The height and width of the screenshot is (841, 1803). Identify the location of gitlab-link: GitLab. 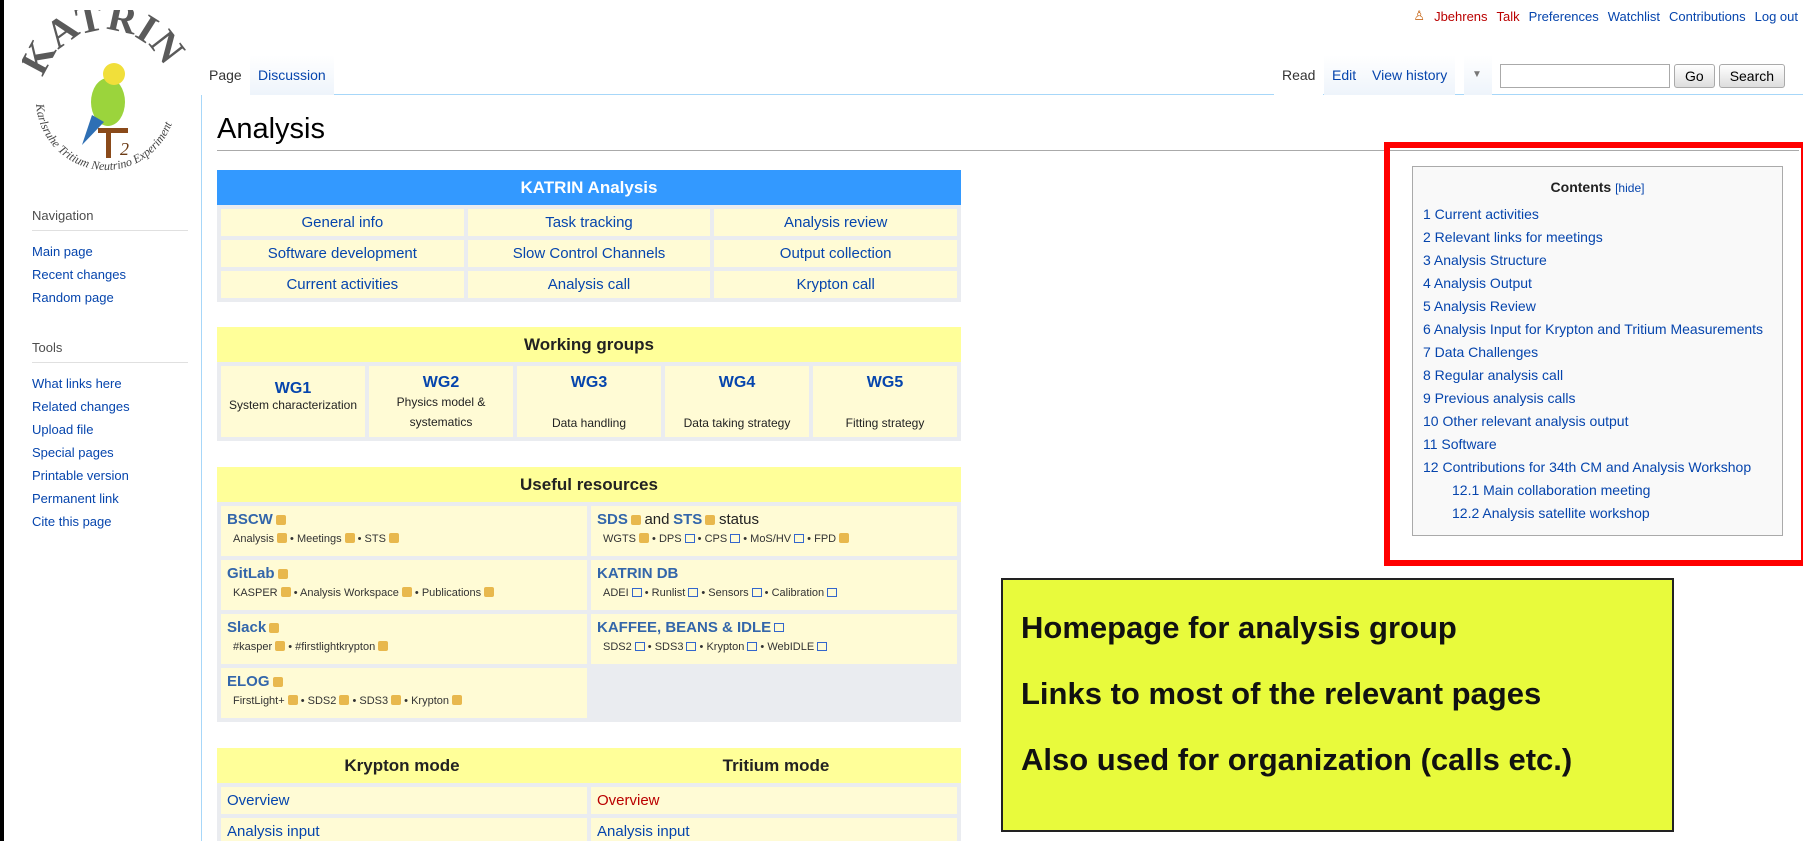
(251, 573).